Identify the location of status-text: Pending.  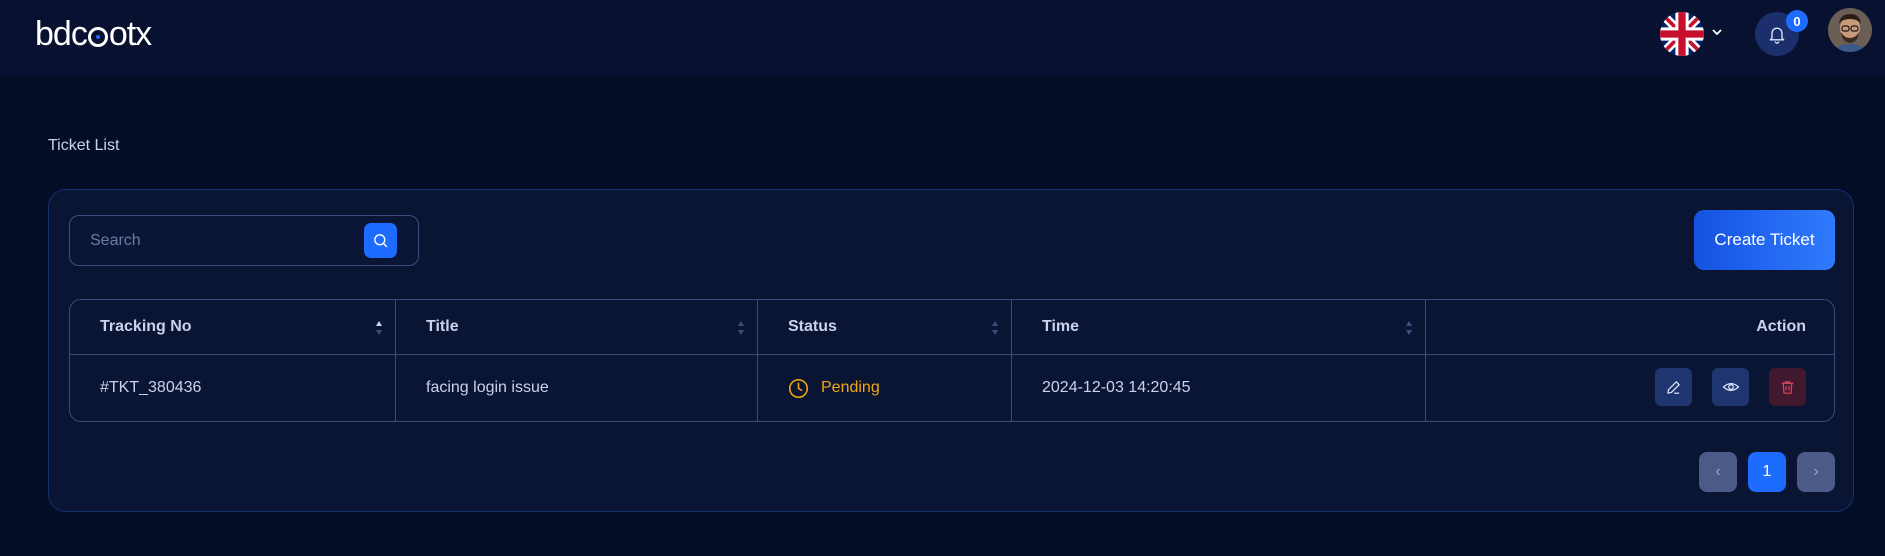
(850, 387).